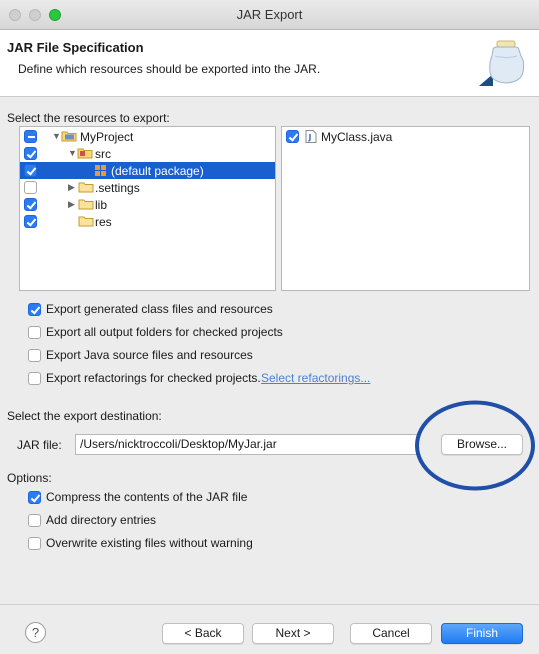  What do you see at coordinates (246, 444) in the screenshot?
I see `jar-file-input: /Users/nicktroccoli/Desktop/MyJar.jar` at bounding box center [246, 444].